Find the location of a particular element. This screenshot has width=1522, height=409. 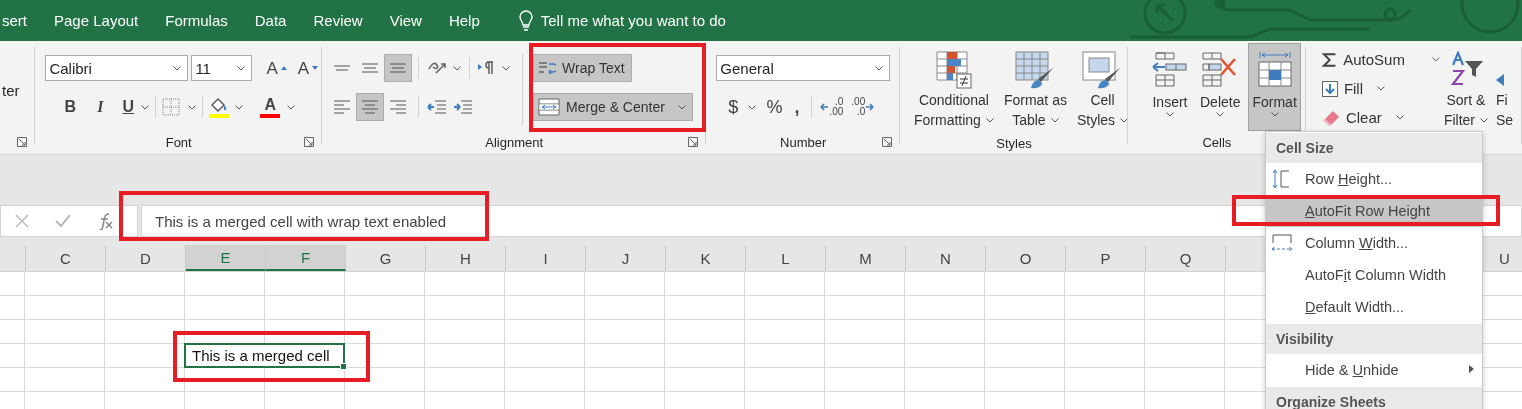

wrap-text-button: Wrap Text is located at coordinates (582, 68).